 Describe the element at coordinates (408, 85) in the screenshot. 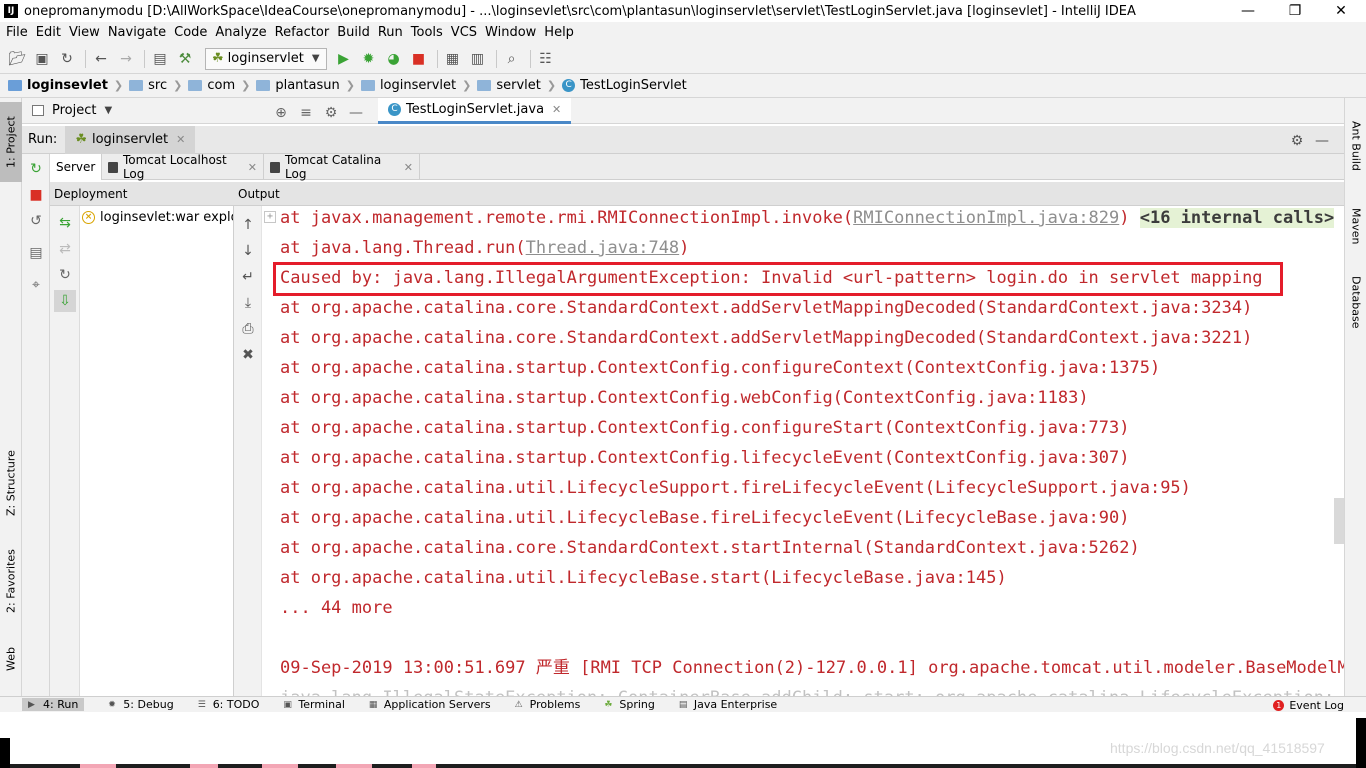

I see `breadcrumb-loginservlet: loginservlet` at that location.